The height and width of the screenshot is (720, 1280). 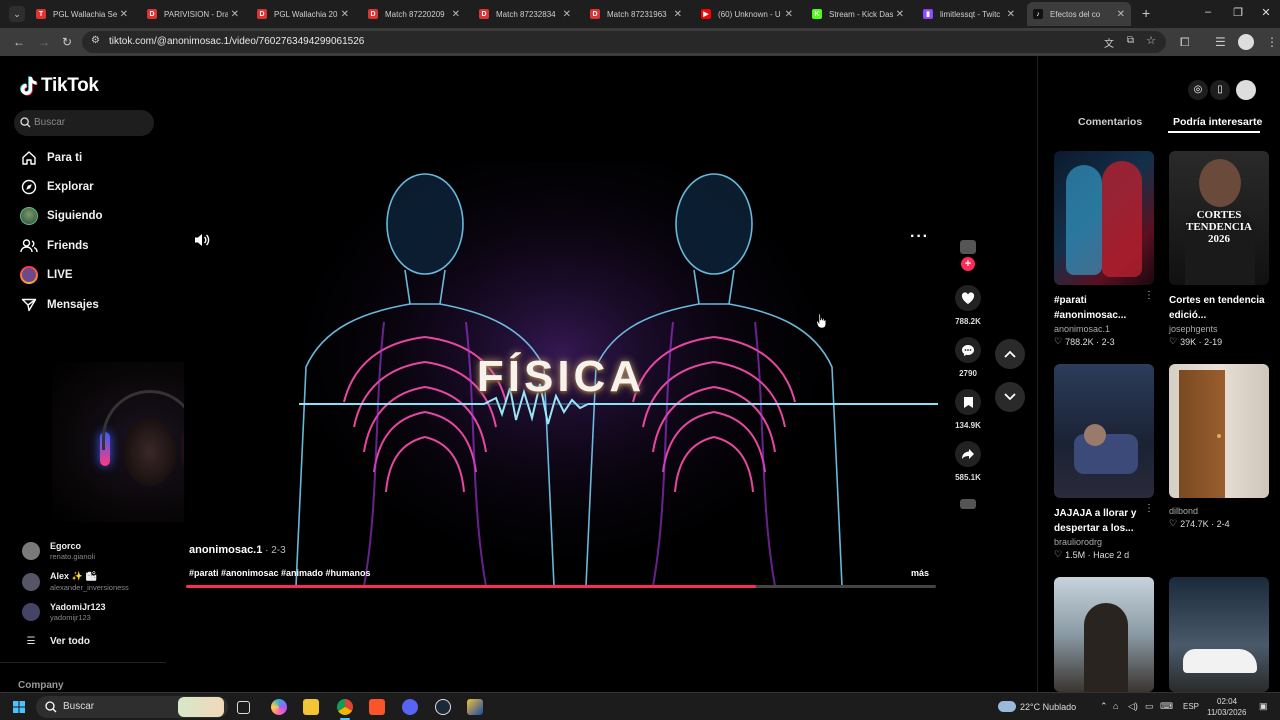 I want to click on chevron-up-icon, so click(x=1010, y=354).